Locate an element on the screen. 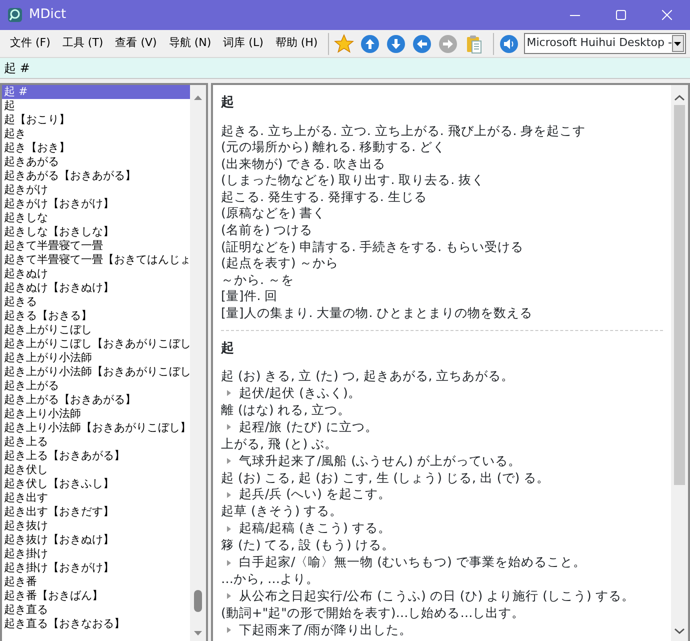 This screenshot has width=690, height=641. definition-text: …から, …より。 is located at coordinates (270, 579).